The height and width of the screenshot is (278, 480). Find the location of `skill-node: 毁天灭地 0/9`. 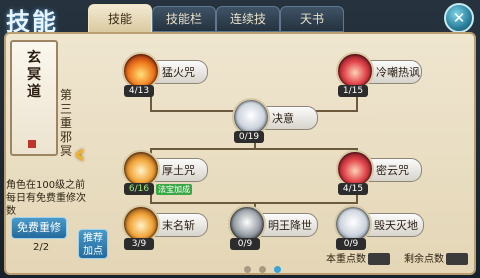

skill-node: 毁天灭地 0/9 is located at coordinates (379, 229).